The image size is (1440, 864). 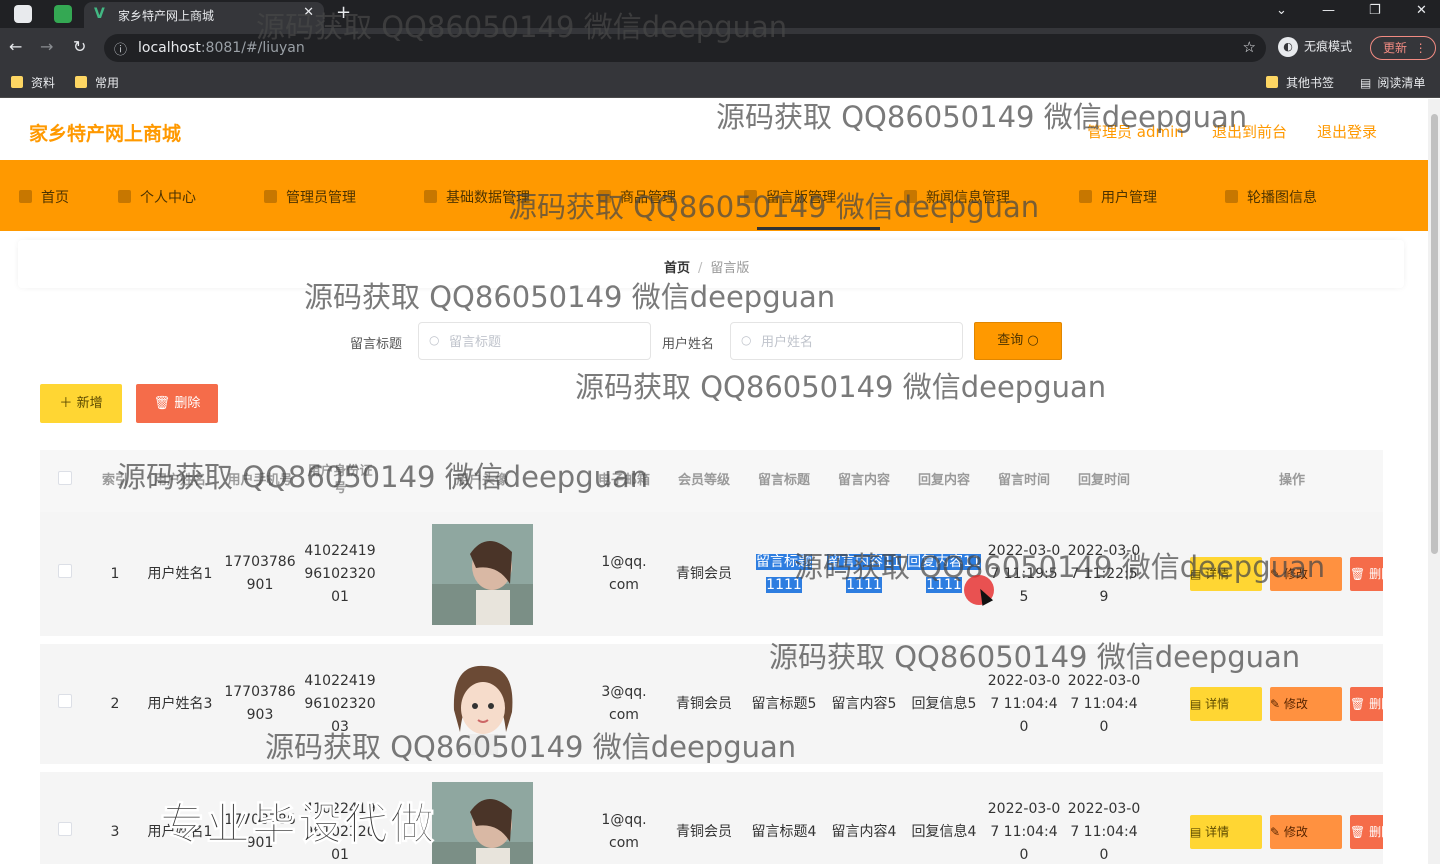 What do you see at coordinates (180, 706) in the screenshot?
I see `cell-name: 用户姓名3` at bounding box center [180, 706].